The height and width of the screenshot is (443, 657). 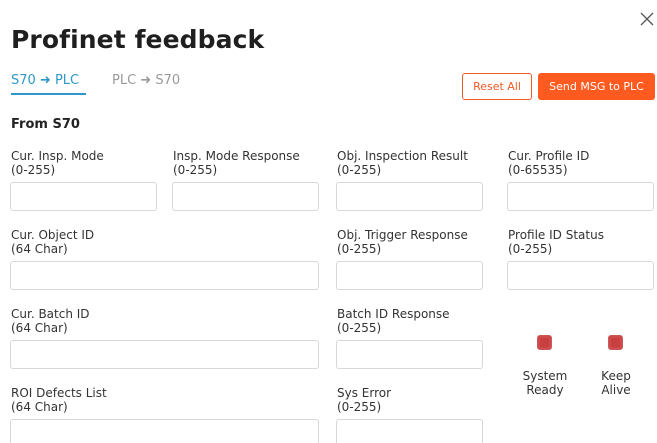 I want to click on system-ready-line1: System, so click(x=545, y=376).